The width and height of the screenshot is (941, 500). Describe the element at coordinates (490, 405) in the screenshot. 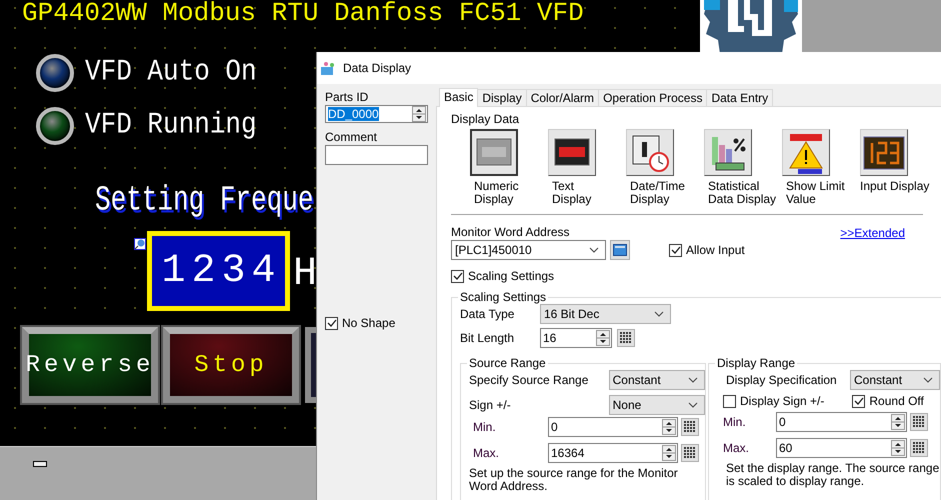

I see `field-label: Sign +/-` at that location.